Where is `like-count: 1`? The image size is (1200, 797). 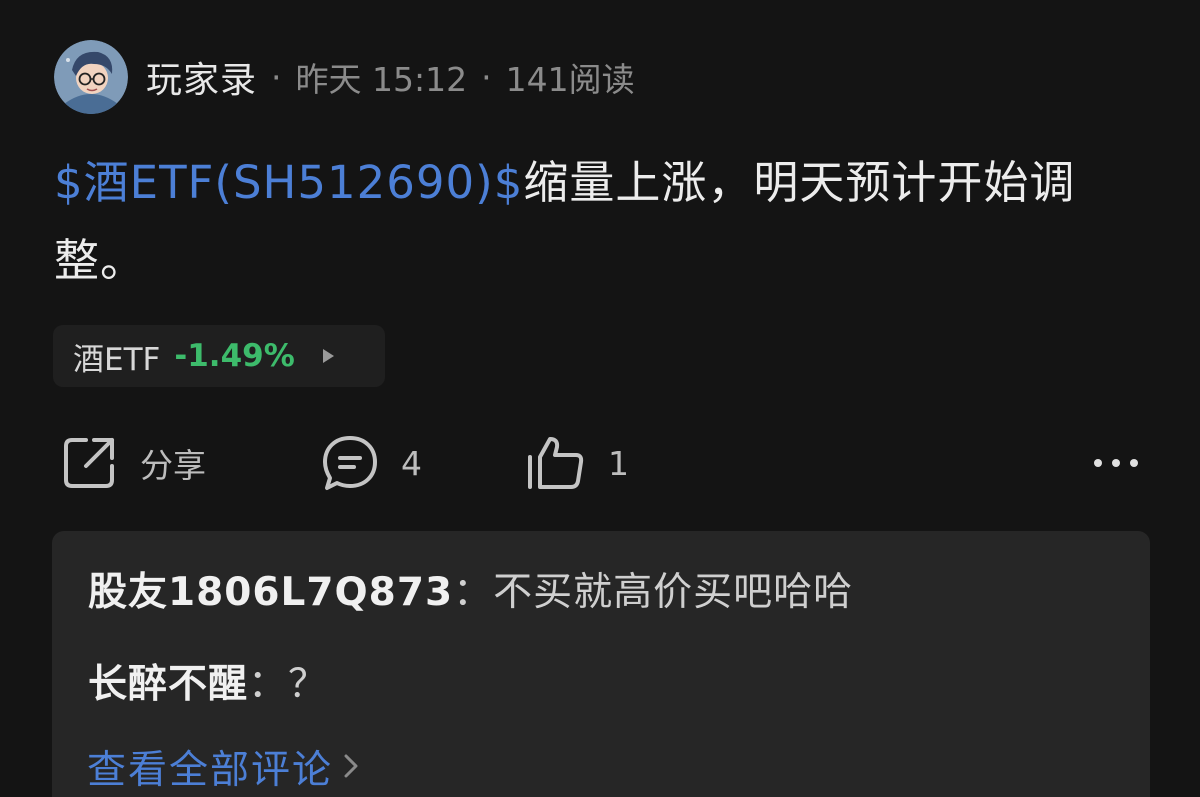
like-count: 1 is located at coordinates (618, 463).